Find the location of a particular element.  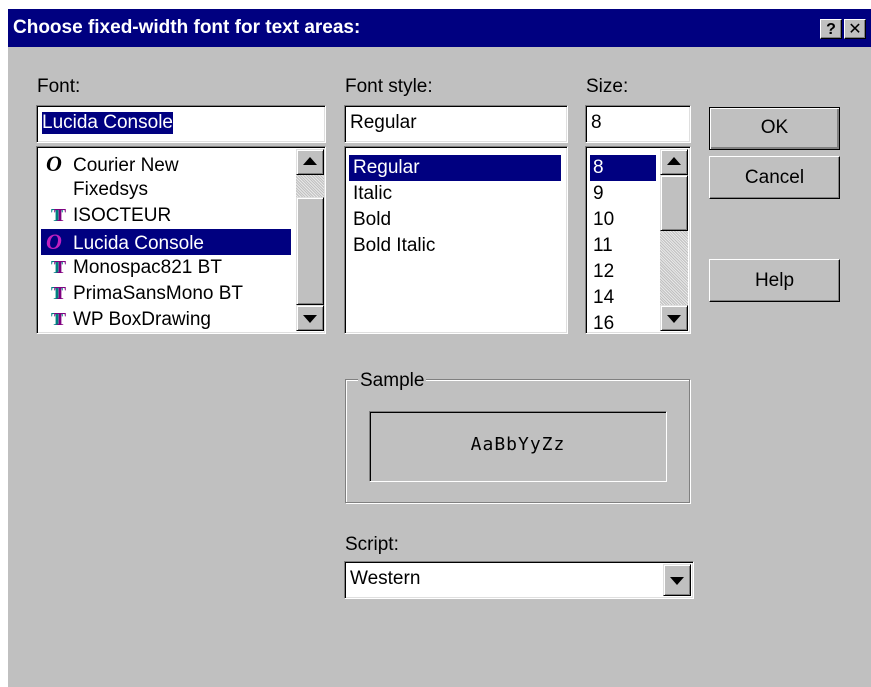

question-icon: ? is located at coordinates (831, 29).